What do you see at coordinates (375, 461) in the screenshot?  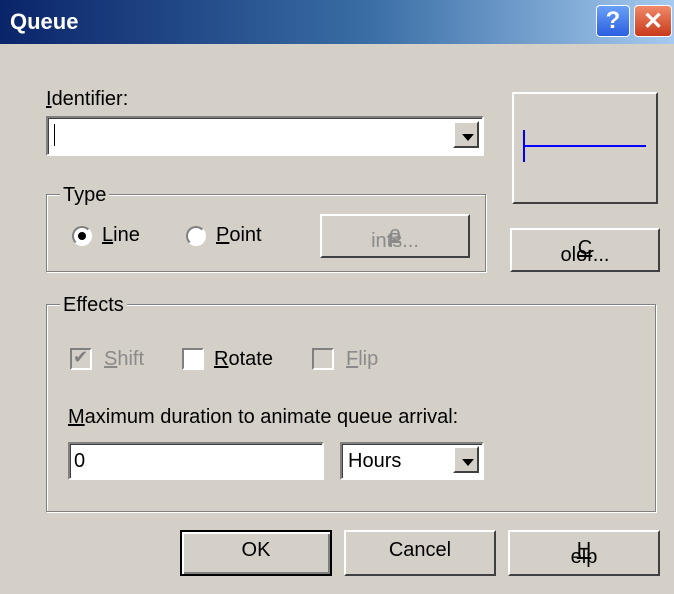 I see `duration-unit-value: Hours` at bounding box center [375, 461].